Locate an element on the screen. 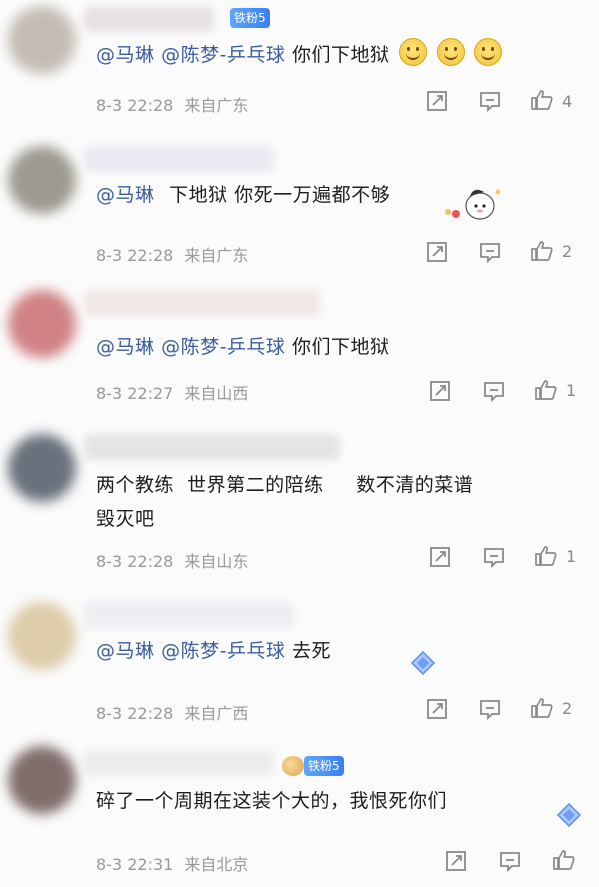 This screenshot has height=887, width=599. comment-meta: 8-3 22:31 来自北京 is located at coordinates (172, 863).